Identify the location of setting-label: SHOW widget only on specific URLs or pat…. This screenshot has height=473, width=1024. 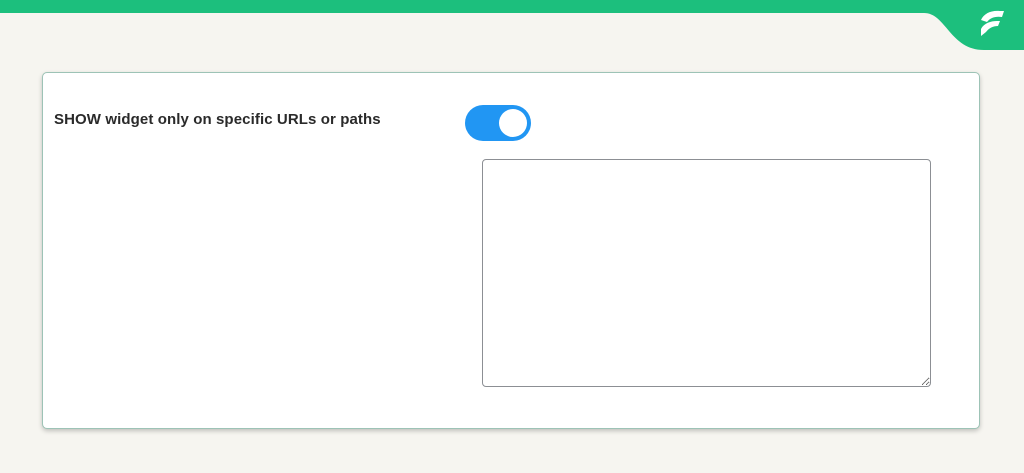
(217, 119).